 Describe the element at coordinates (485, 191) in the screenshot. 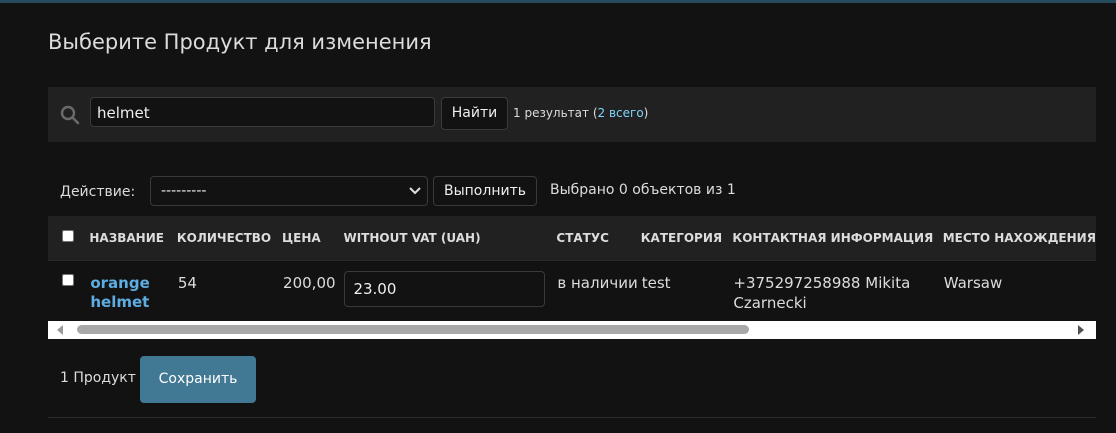

I see `run-action-button: Выполнить` at that location.